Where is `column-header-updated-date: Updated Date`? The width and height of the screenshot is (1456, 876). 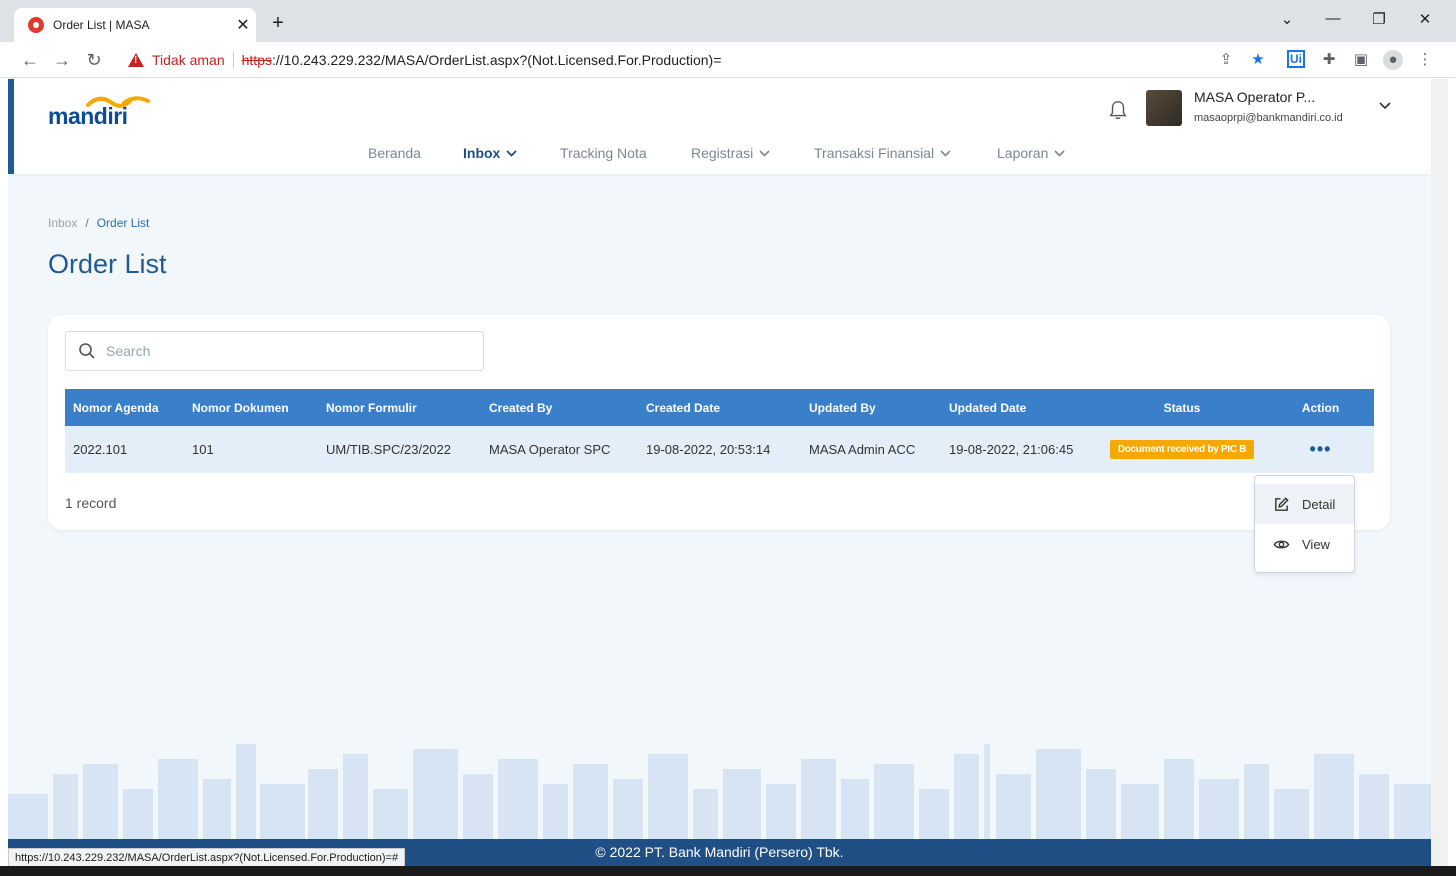 column-header-updated-date: Updated Date is located at coordinates (1019, 408).